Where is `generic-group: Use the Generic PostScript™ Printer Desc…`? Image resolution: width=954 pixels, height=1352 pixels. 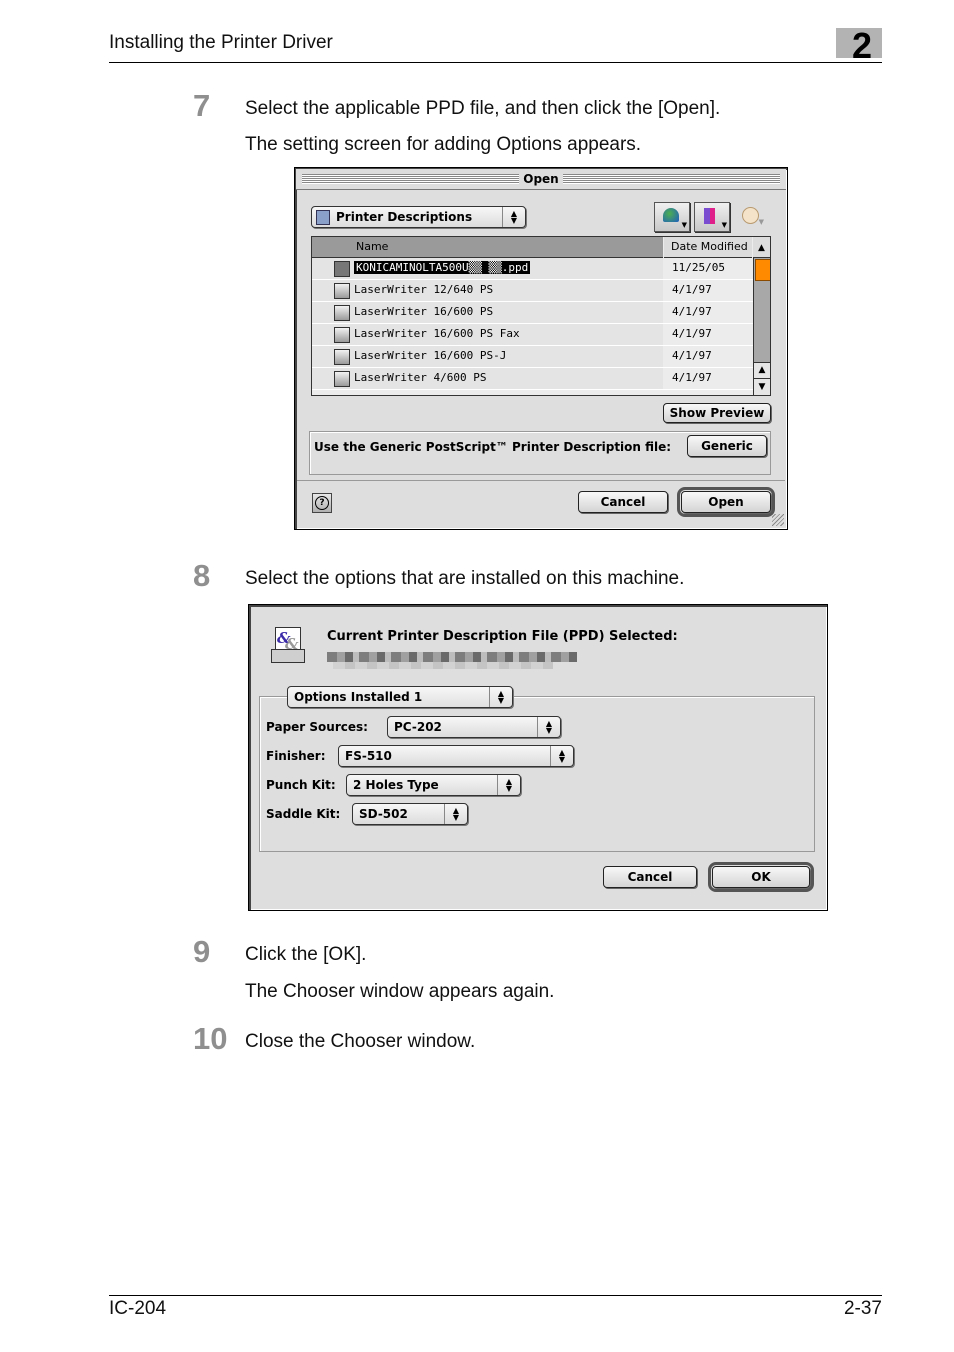 generic-group: Use the Generic PostScript™ Printer Desc… is located at coordinates (540, 453).